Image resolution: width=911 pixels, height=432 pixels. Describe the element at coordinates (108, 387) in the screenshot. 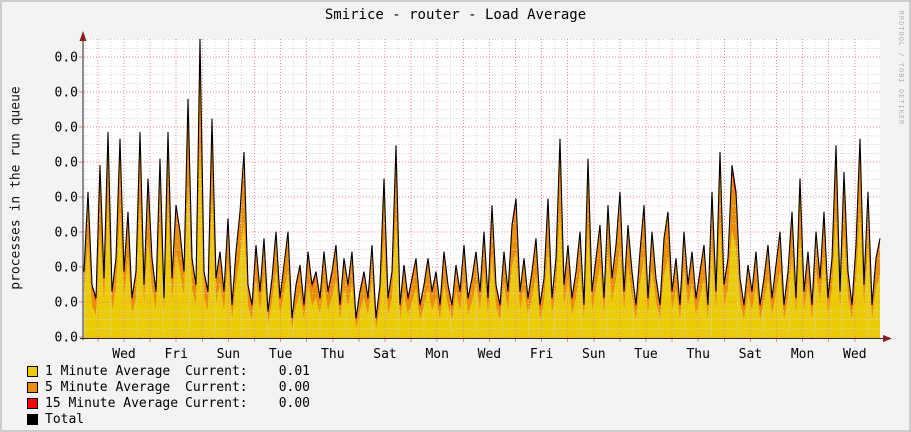

I see `legend-series-name: 5 Minute Average` at that location.